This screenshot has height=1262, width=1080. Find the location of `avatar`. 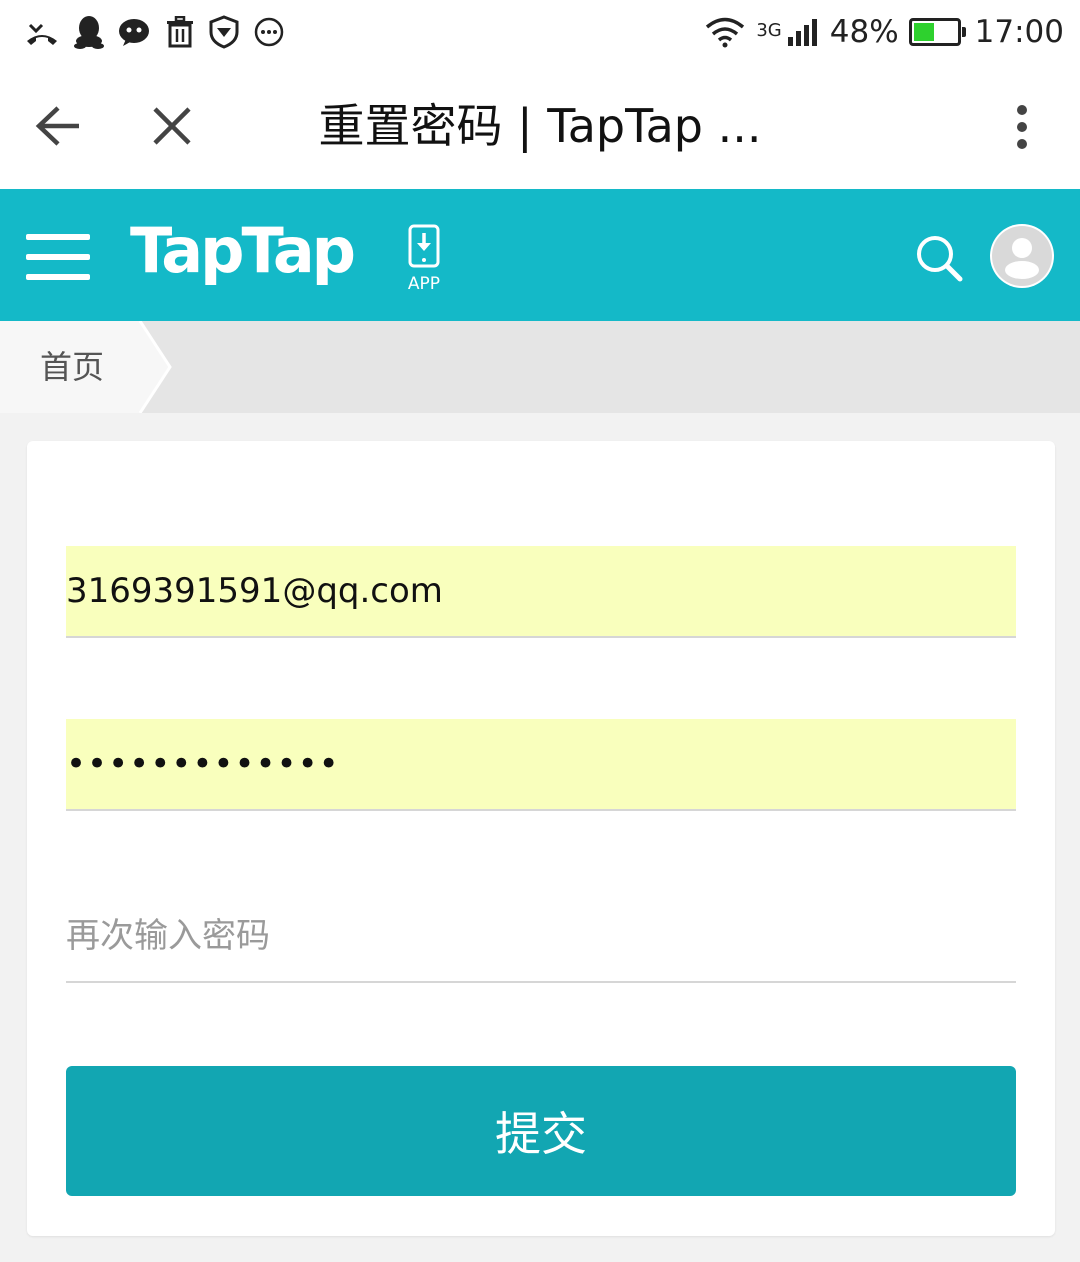

avatar is located at coordinates (1022, 256).